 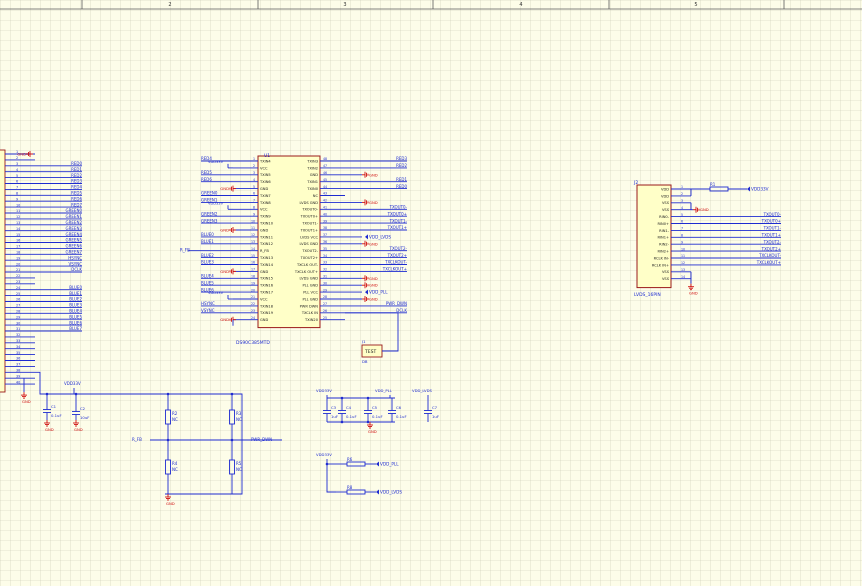 I want to click on u1-pin-number: 28, so click(x=325, y=297).